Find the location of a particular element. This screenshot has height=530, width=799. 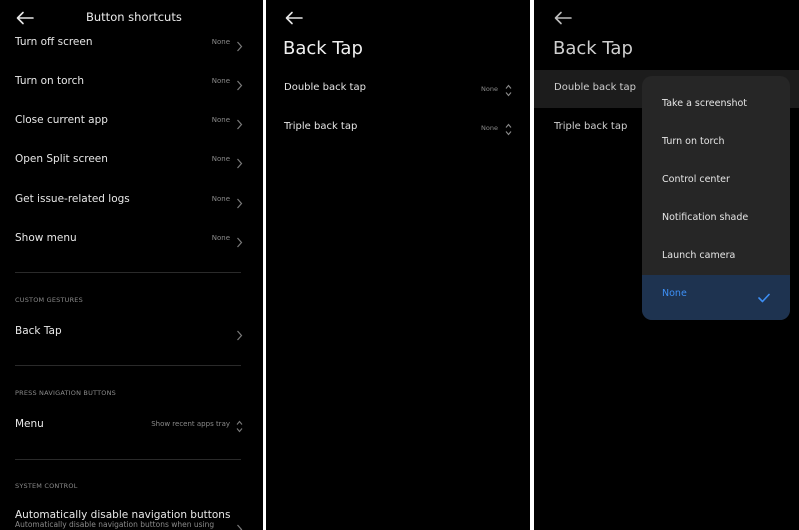

row-label: Show menu is located at coordinates (46, 238).